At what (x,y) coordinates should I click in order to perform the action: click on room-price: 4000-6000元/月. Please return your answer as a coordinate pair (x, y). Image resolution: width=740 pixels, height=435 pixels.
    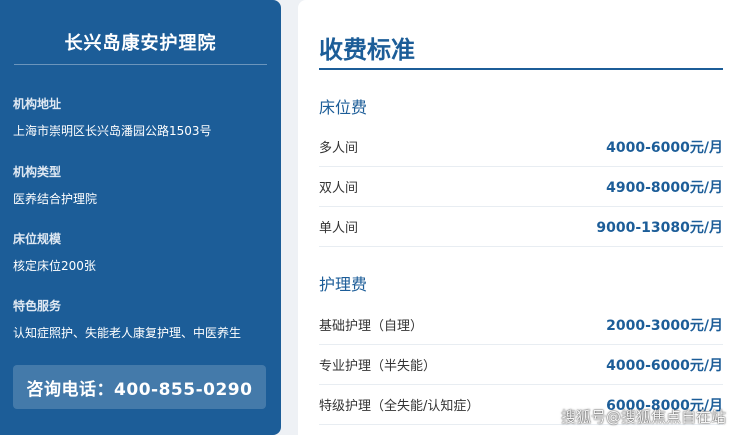
    Looking at the image, I should click on (664, 147).